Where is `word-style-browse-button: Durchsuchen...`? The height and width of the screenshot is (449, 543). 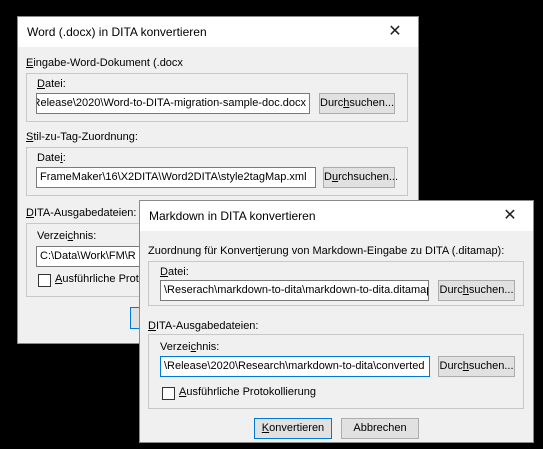 word-style-browse-button: Durchsuchen... is located at coordinates (360, 177).